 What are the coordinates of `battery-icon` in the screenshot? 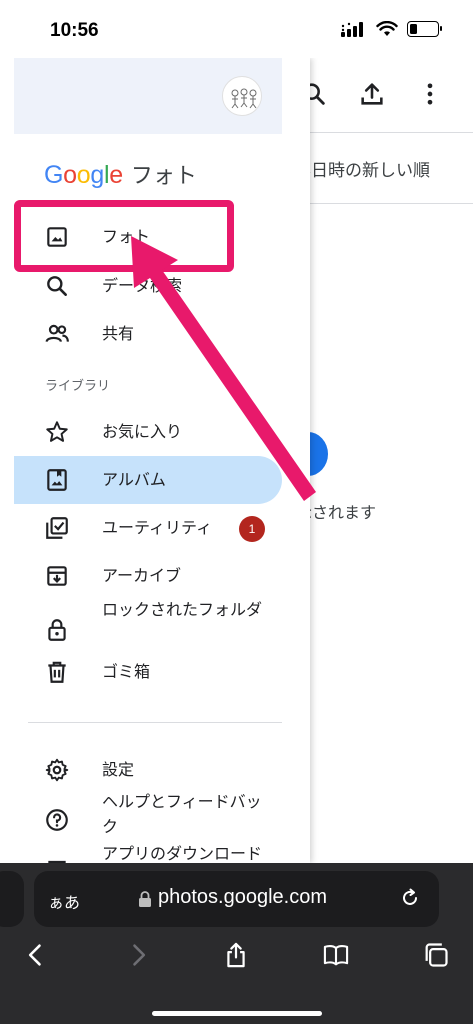 It's located at (424, 29).